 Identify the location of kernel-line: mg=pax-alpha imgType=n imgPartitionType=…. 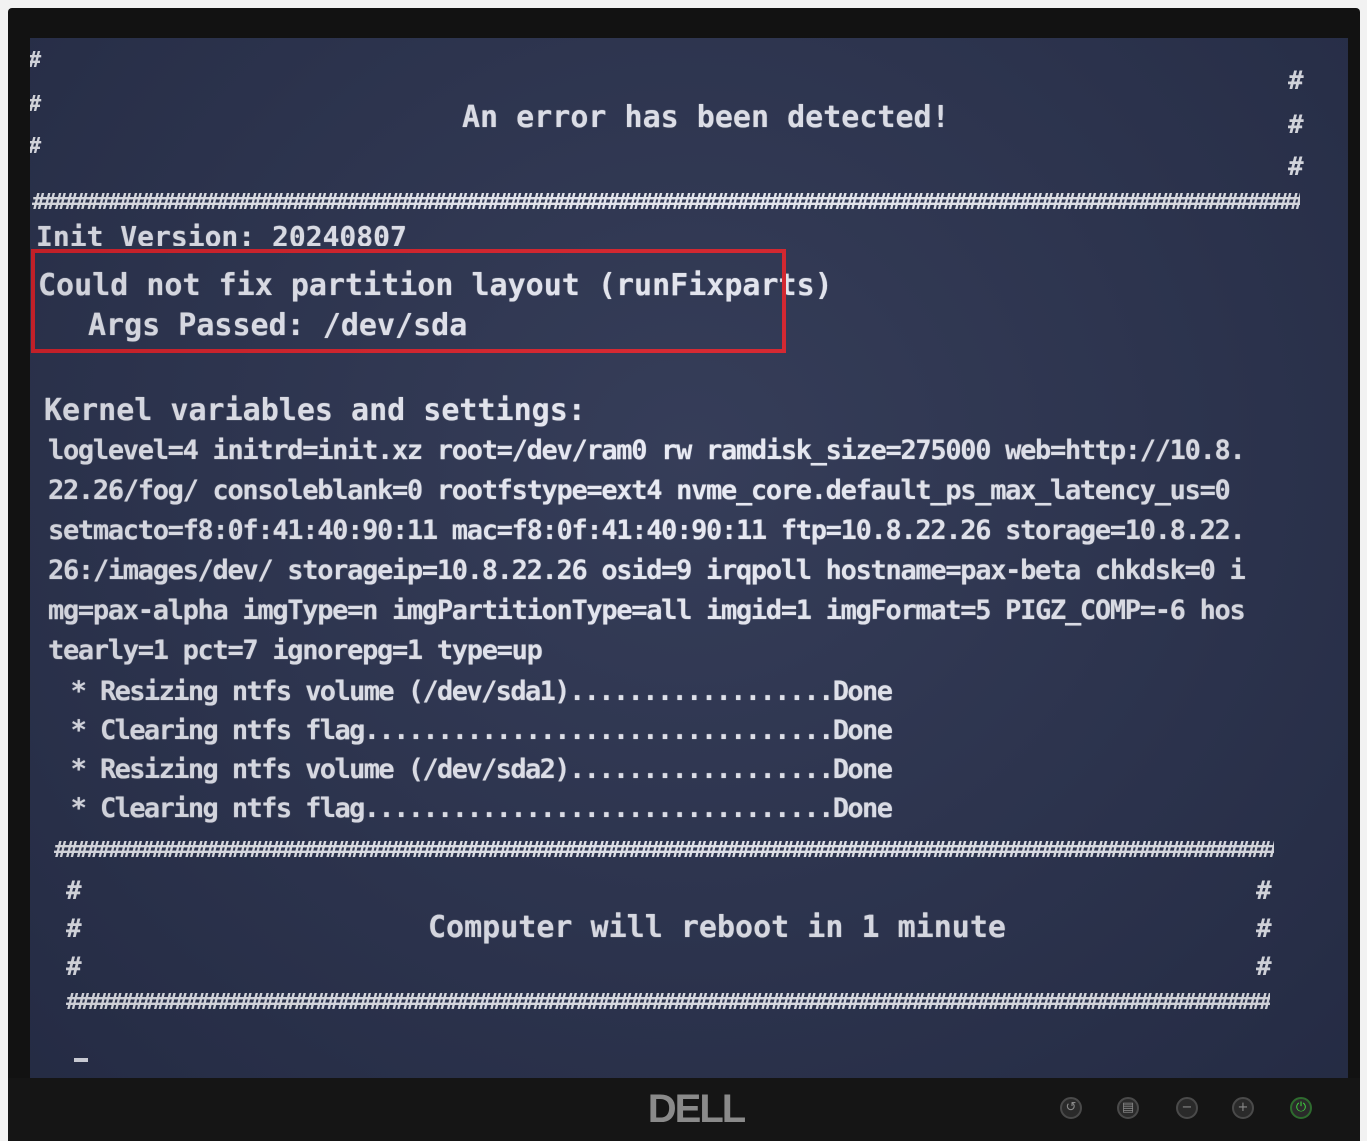
(647, 610).